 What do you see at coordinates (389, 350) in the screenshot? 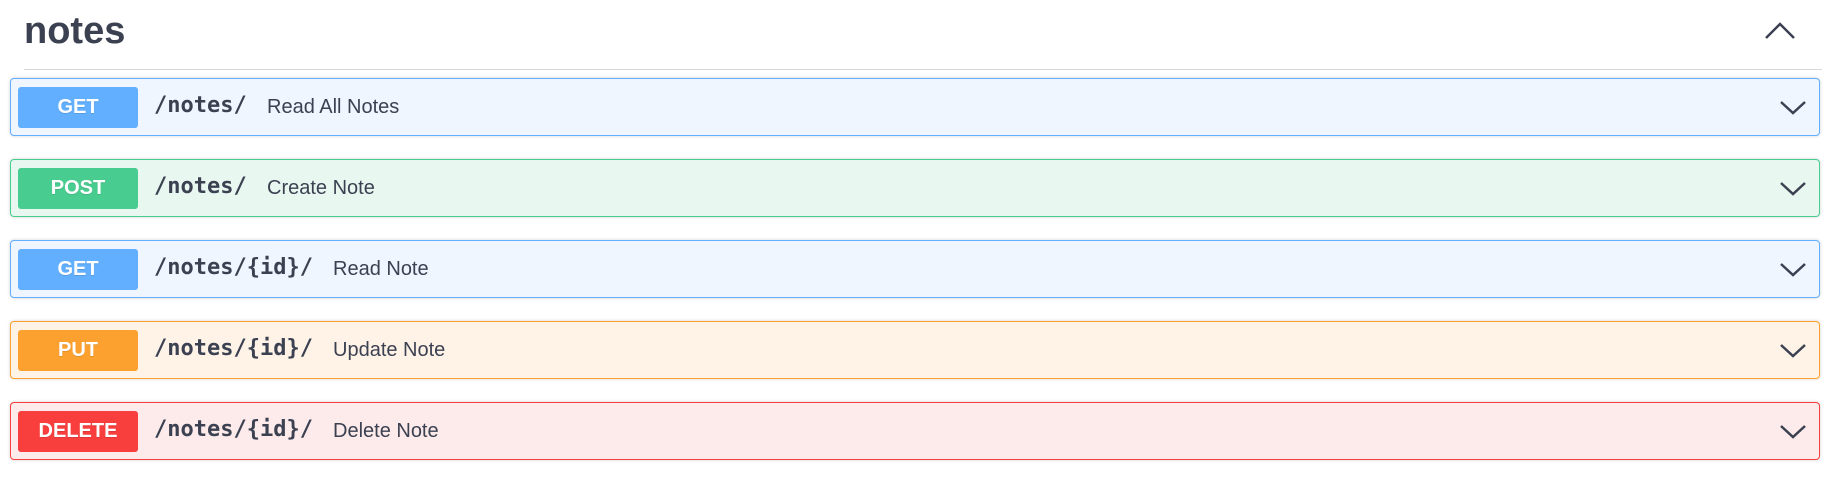
I see `operation-summary: Update Note` at bounding box center [389, 350].